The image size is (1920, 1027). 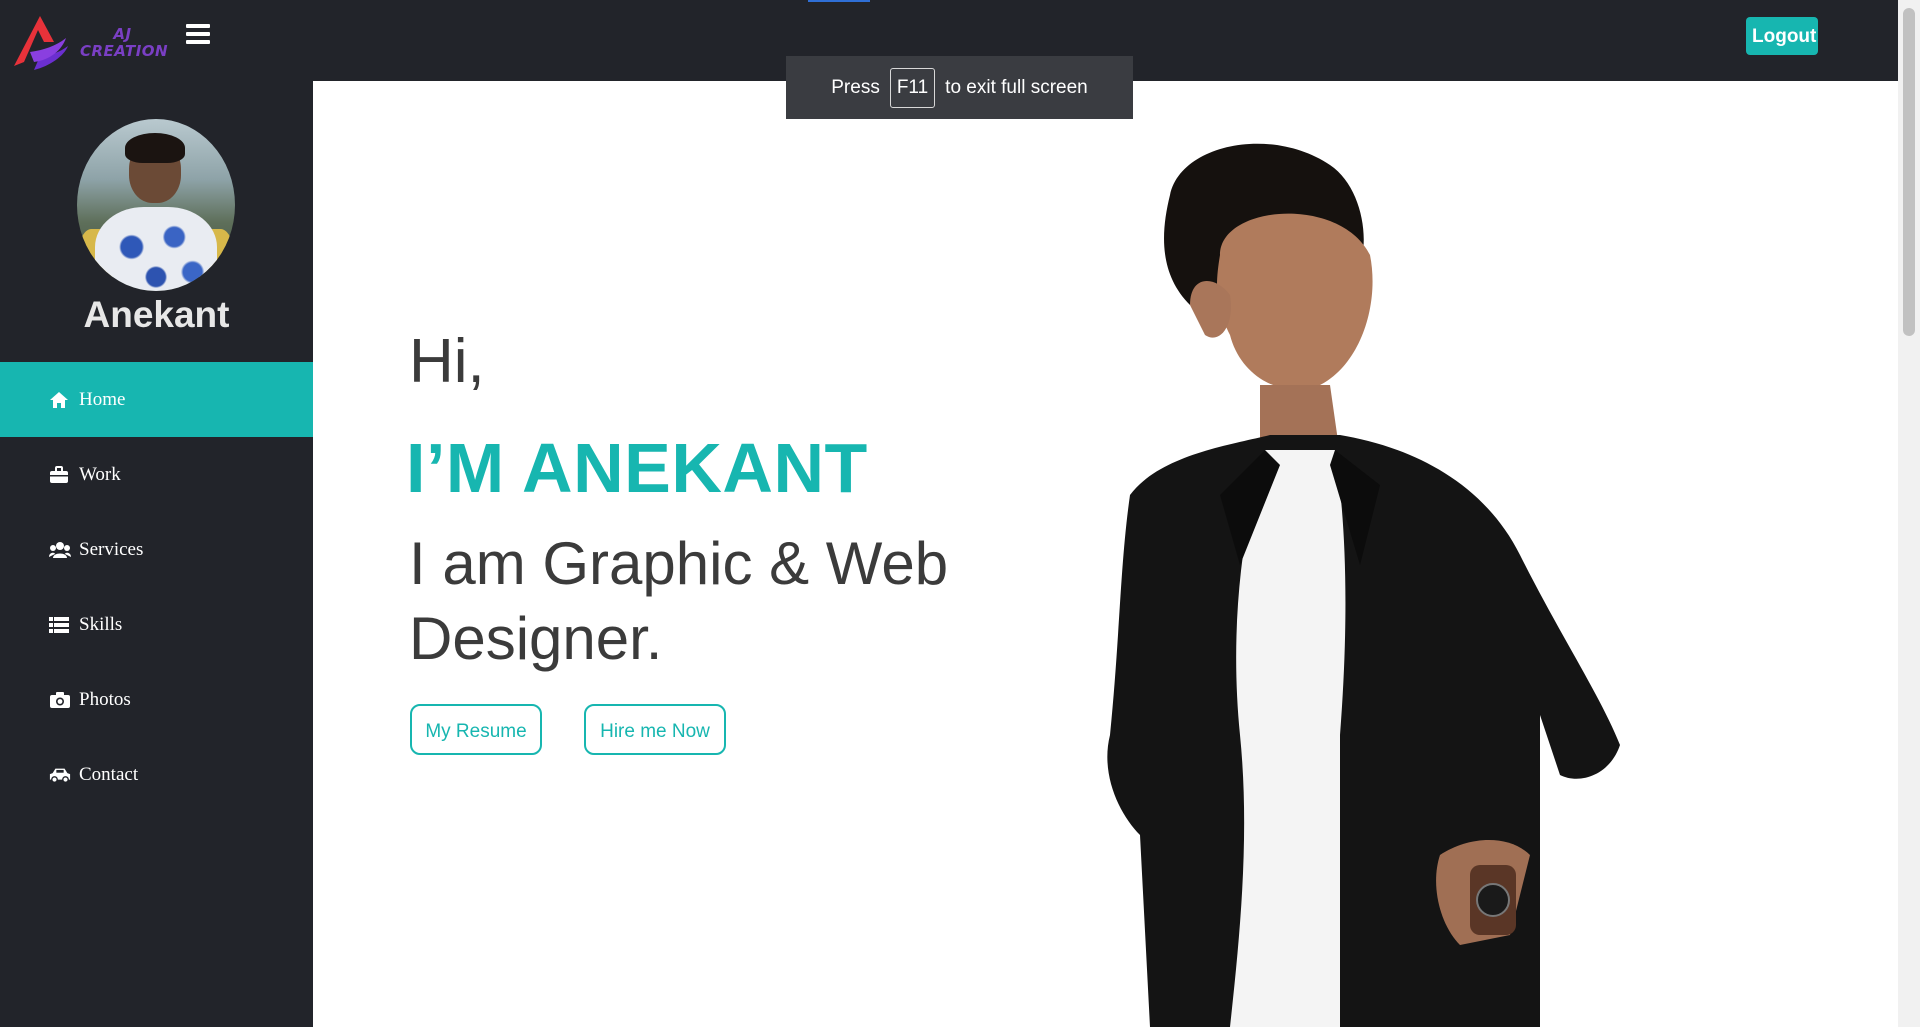 I want to click on car-icon, so click(x=60, y=775).